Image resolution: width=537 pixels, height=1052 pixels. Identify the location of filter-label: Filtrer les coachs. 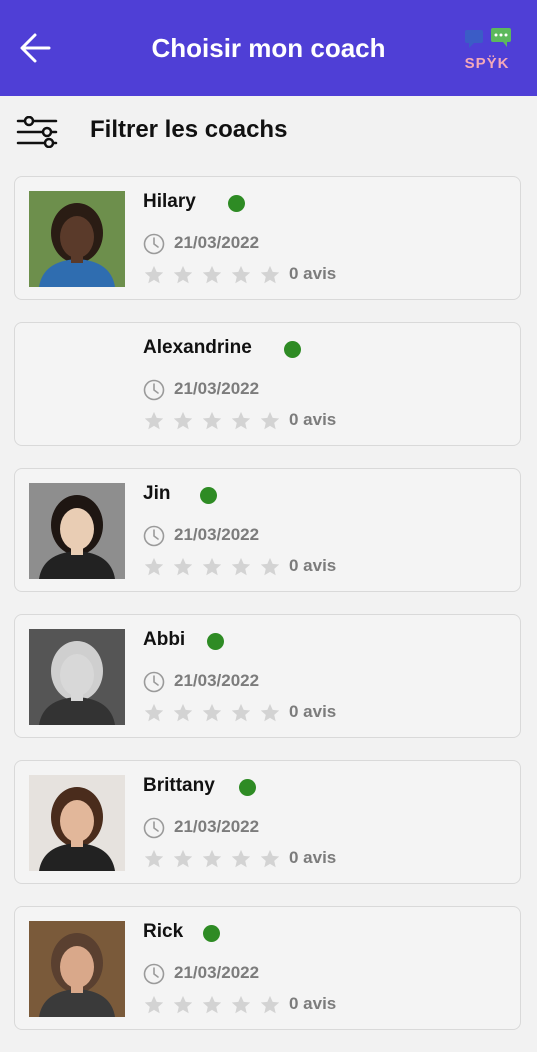
(188, 130).